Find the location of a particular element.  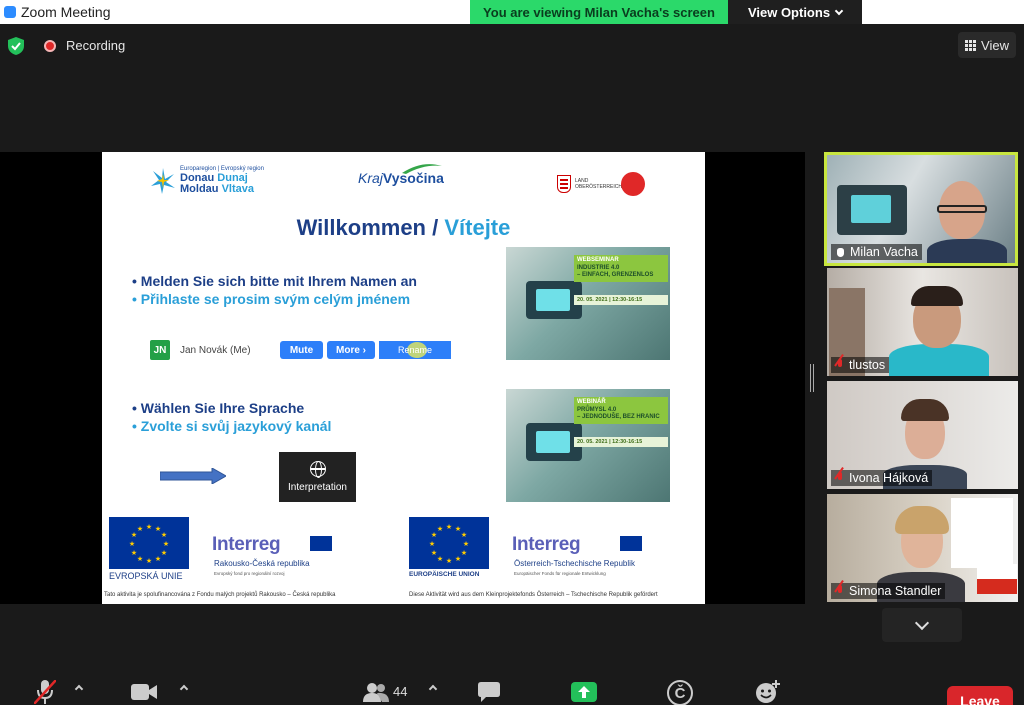

grid-icon is located at coordinates (971, 45).